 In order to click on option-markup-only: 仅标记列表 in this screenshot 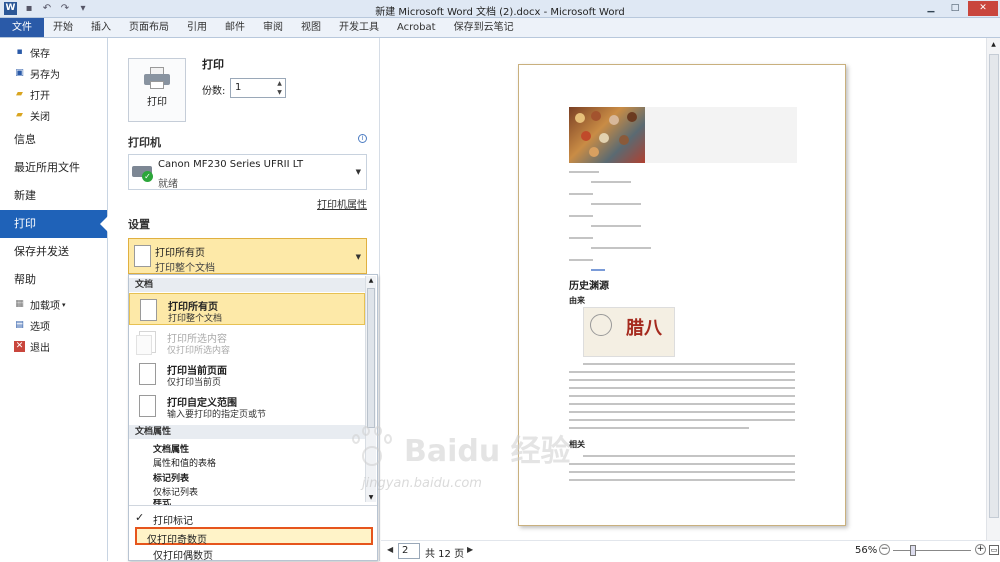, I will do `click(175, 491)`.